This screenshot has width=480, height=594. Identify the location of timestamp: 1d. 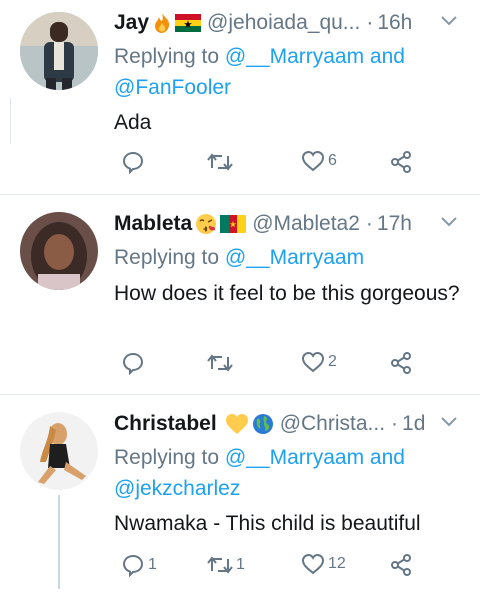
(413, 424).